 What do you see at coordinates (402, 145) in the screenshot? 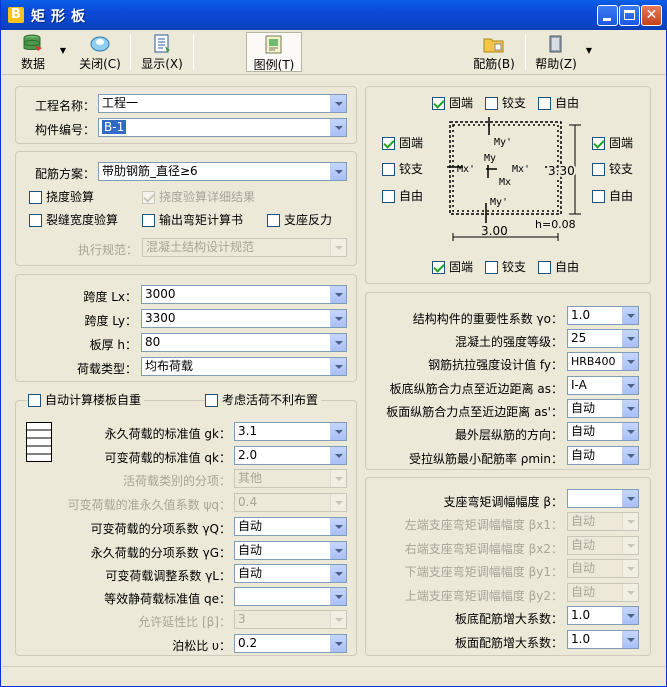
I see `left-fixed-radio: 固端` at bounding box center [402, 145].